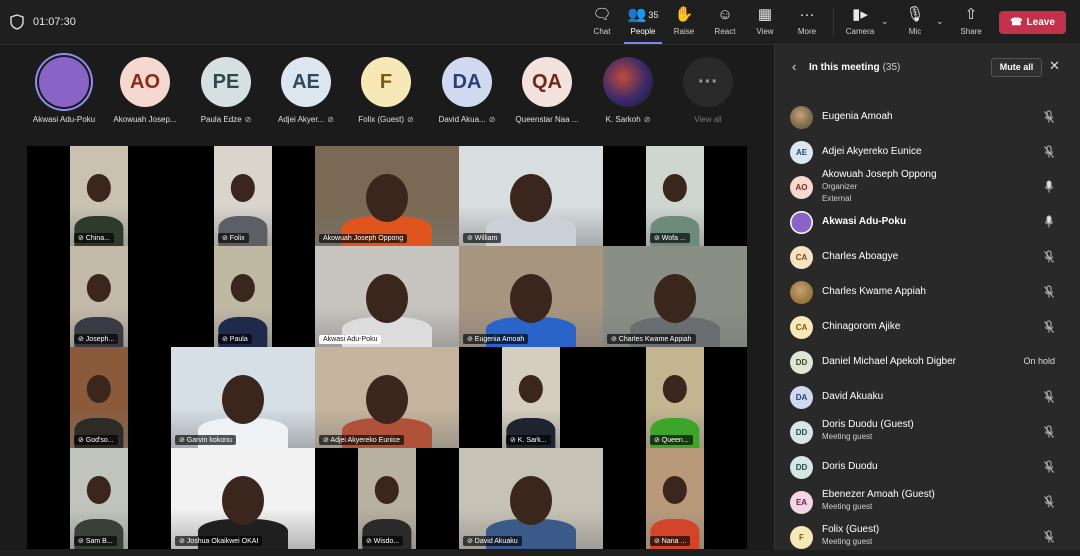 The width and height of the screenshot is (1080, 556). Describe the element at coordinates (531, 498) in the screenshot. I see `video-tile: ⊘ David Akuaku` at that location.